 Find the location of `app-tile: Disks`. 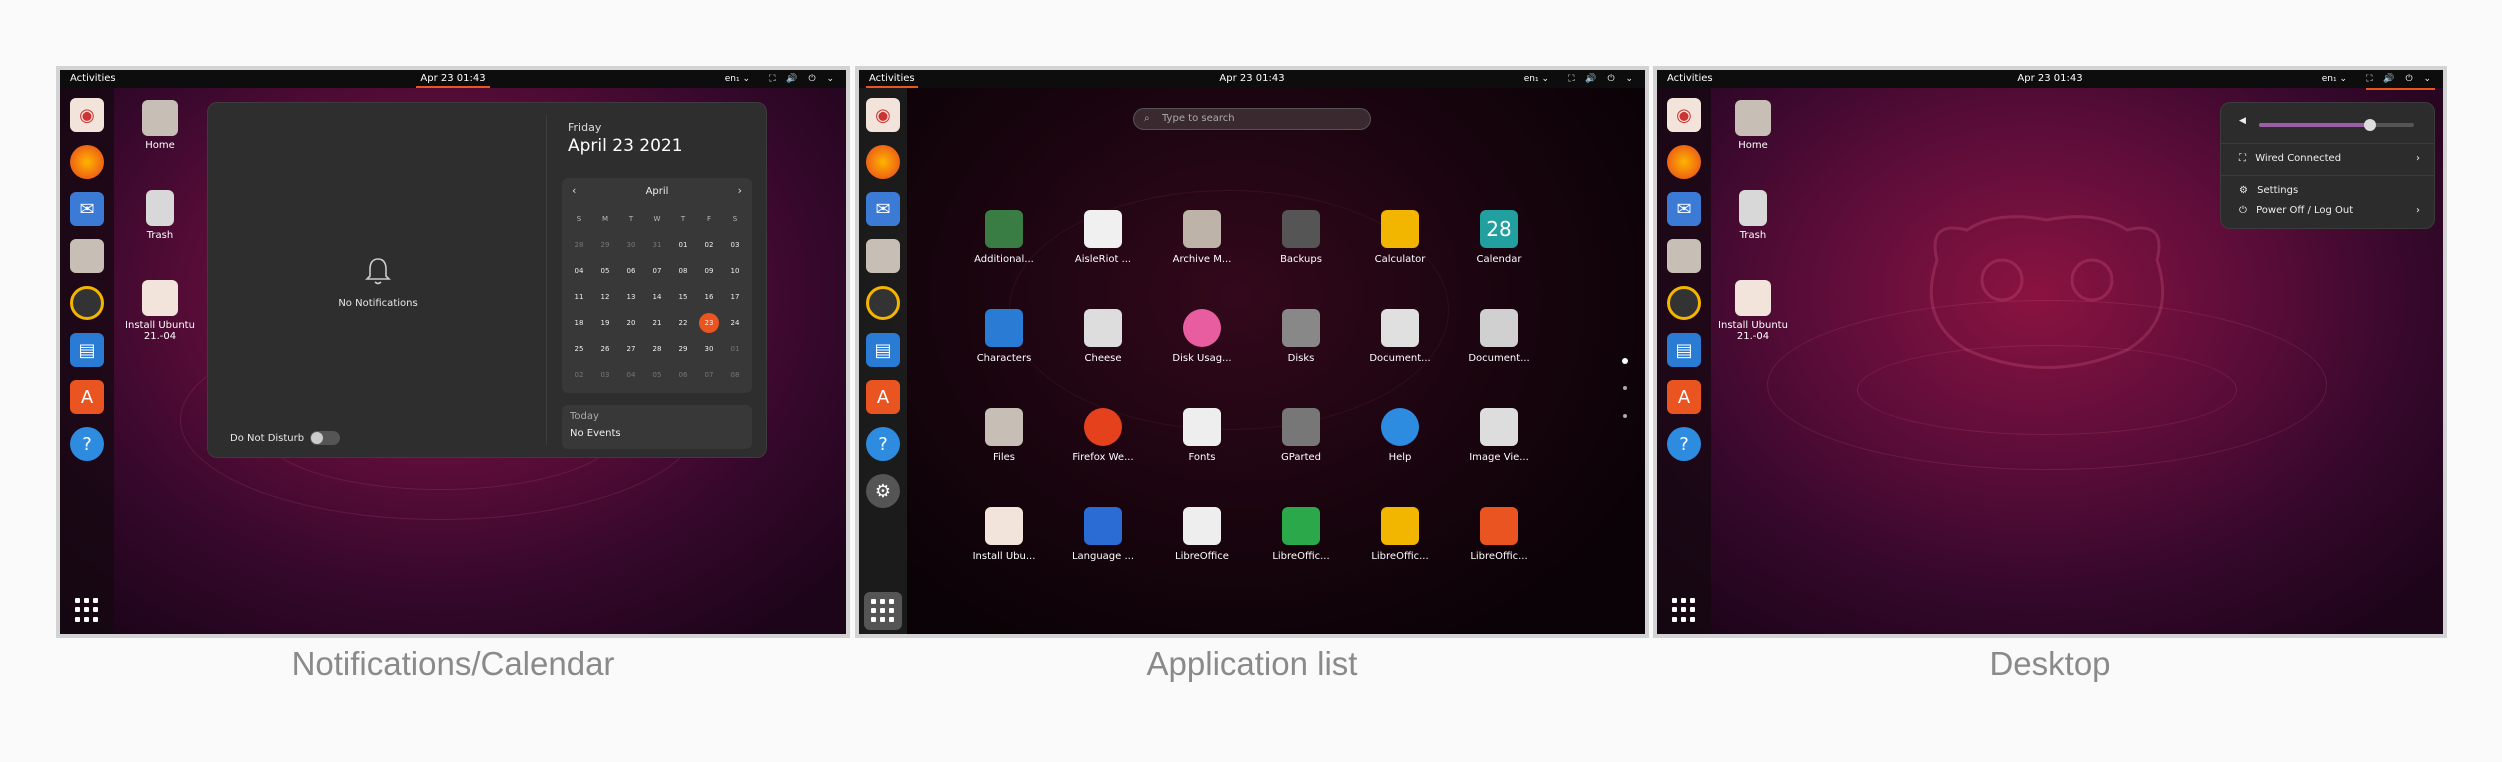

app-tile: Disks is located at coordinates (1301, 336).